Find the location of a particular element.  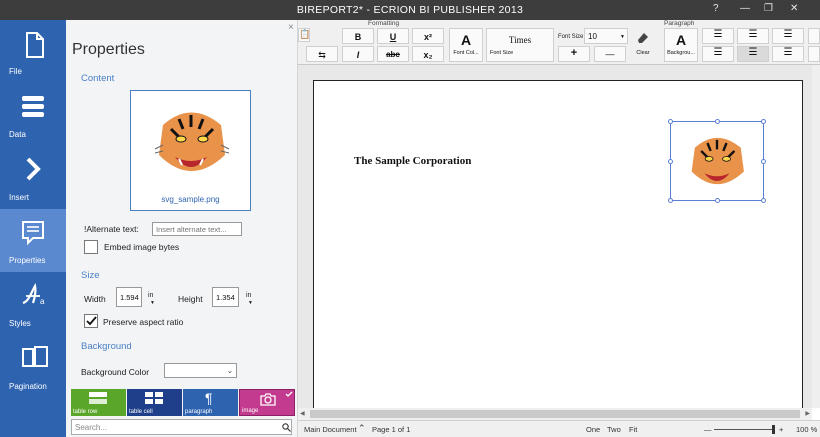

alt-text-label: !Alternate text: is located at coordinates (111, 229).